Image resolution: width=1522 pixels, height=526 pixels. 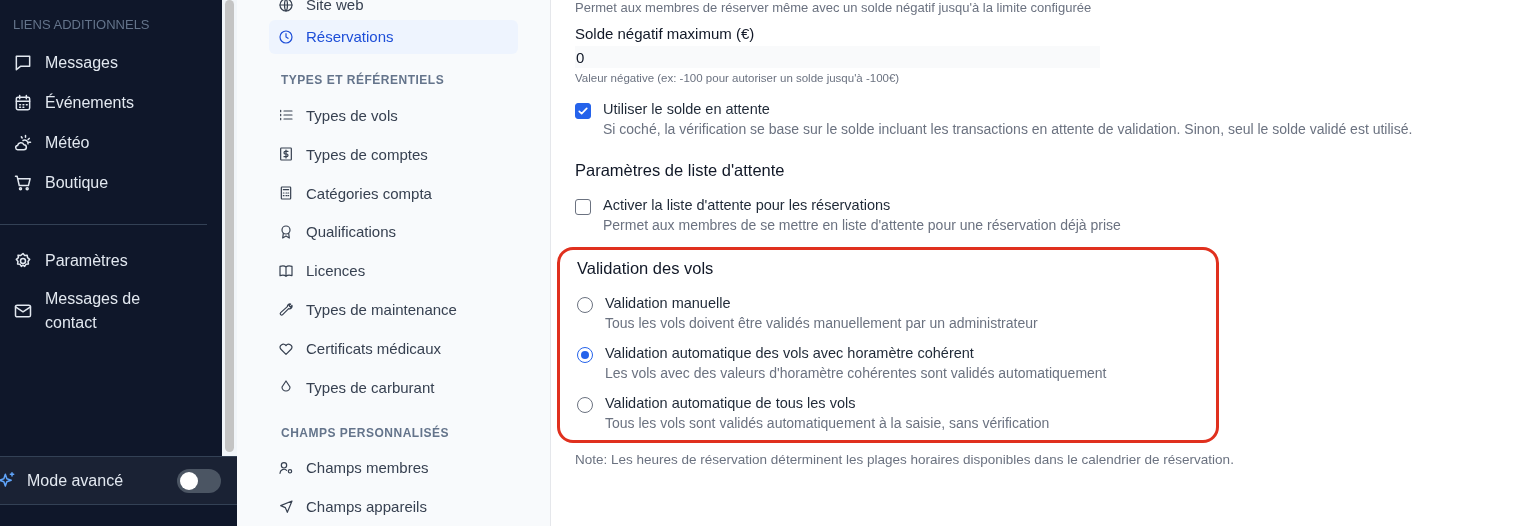 I want to click on nav-link: Types de vols, so click(x=393, y=115).